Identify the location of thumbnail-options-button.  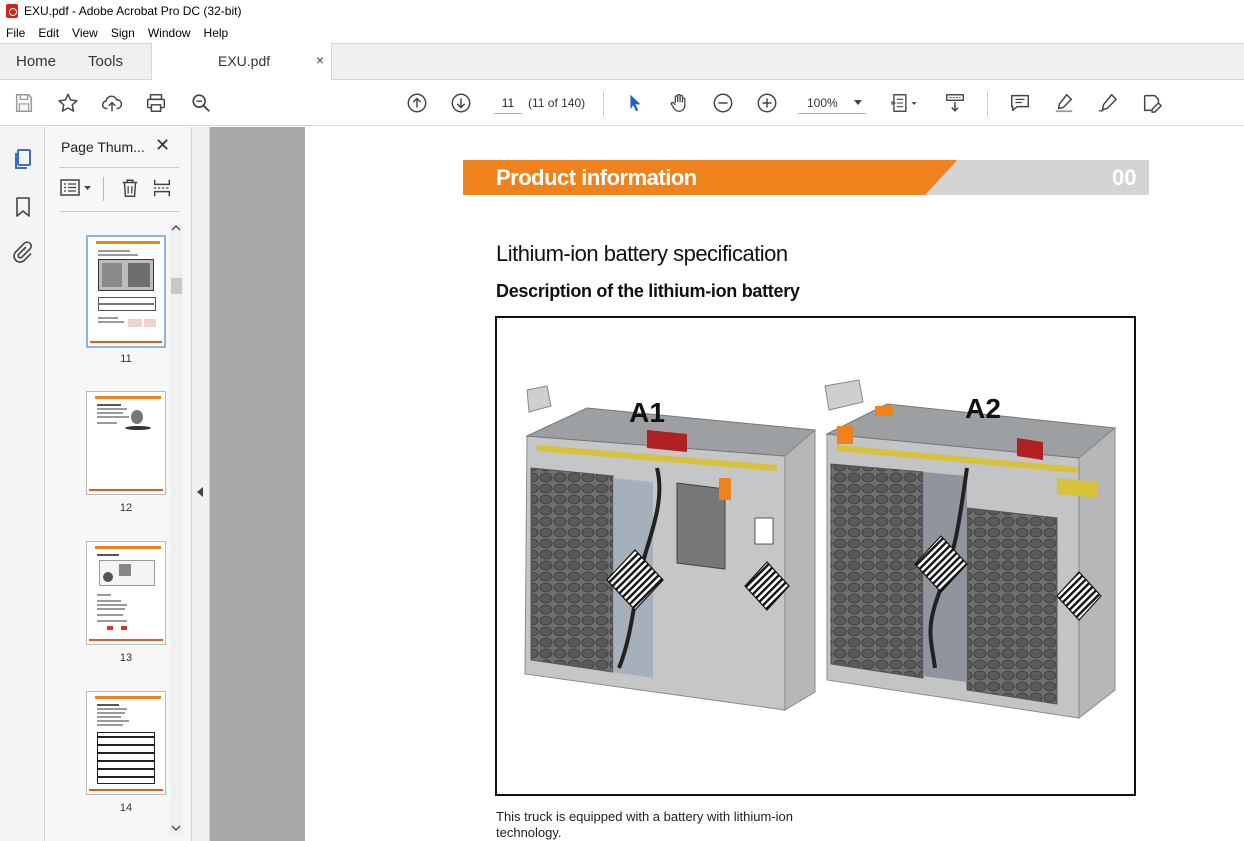
(79, 189).